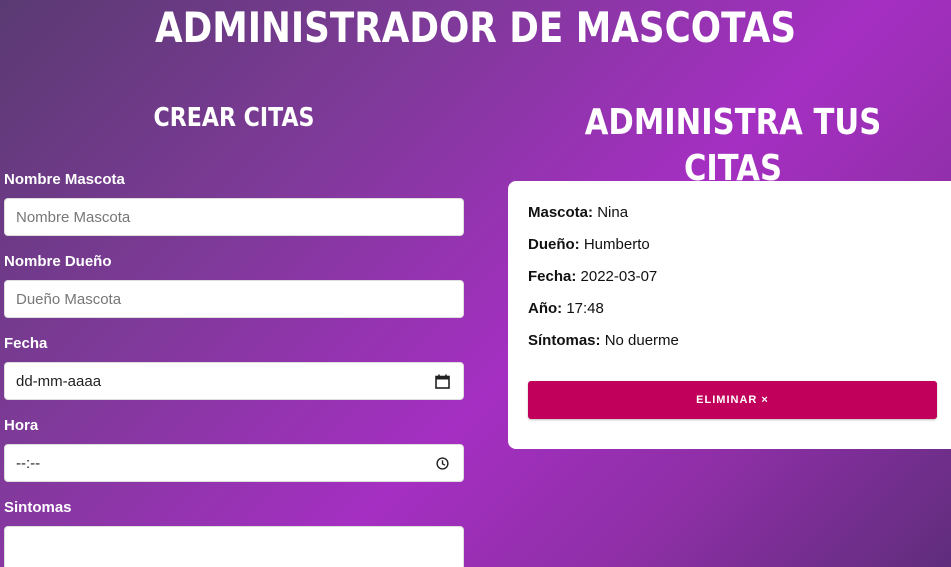 The height and width of the screenshot is (567, 951). Describe the element at coordinates (442, 463) in the screenshot. I see `clock-icon` at that location.